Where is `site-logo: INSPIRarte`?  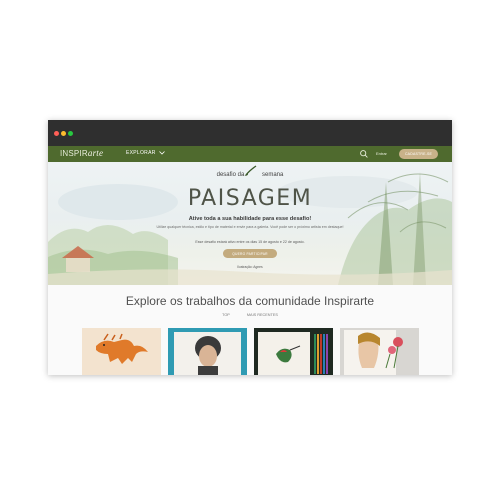 site-logo: INSPIRarte is located at coordinates (81, 153).